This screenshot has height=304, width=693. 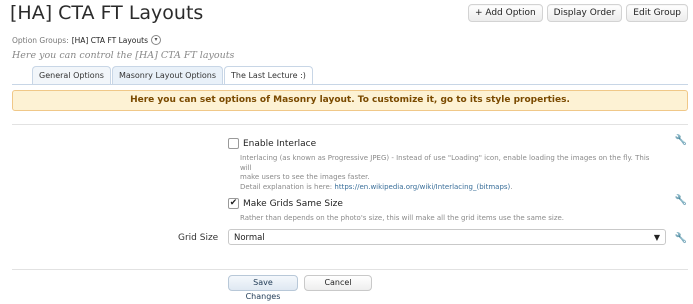 I want to click on interlace-explain-prefix: Detail explanation is here:, so click(x=287, y=186).